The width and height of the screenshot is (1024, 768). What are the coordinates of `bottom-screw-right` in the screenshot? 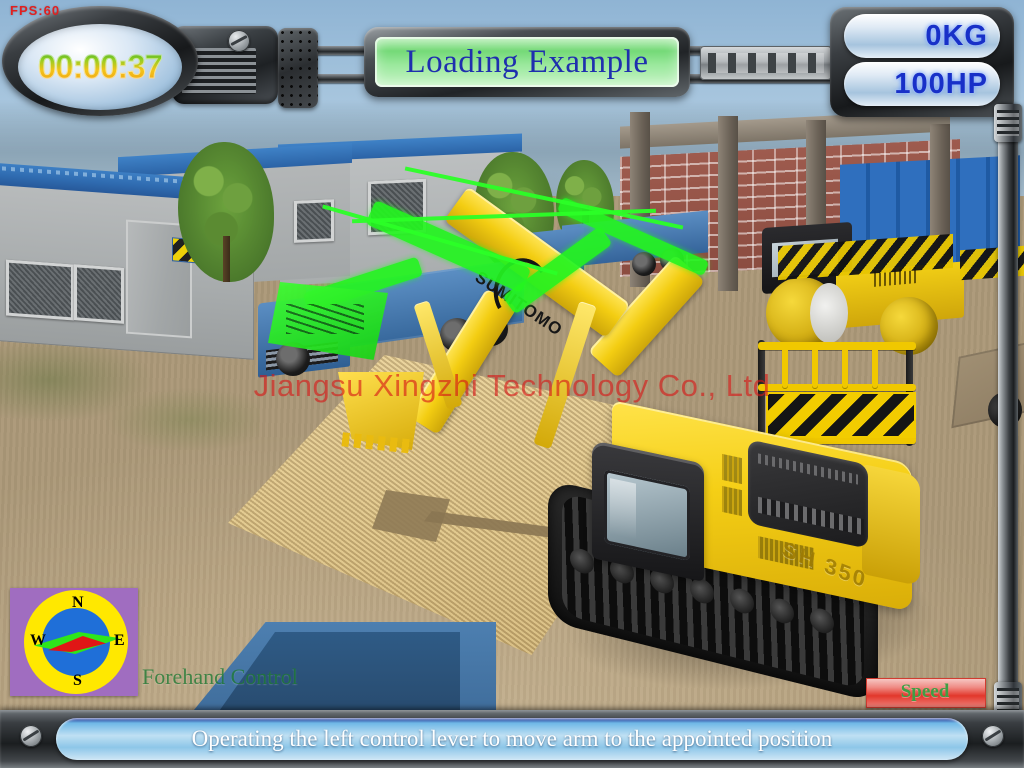 It's located at (993, 736).